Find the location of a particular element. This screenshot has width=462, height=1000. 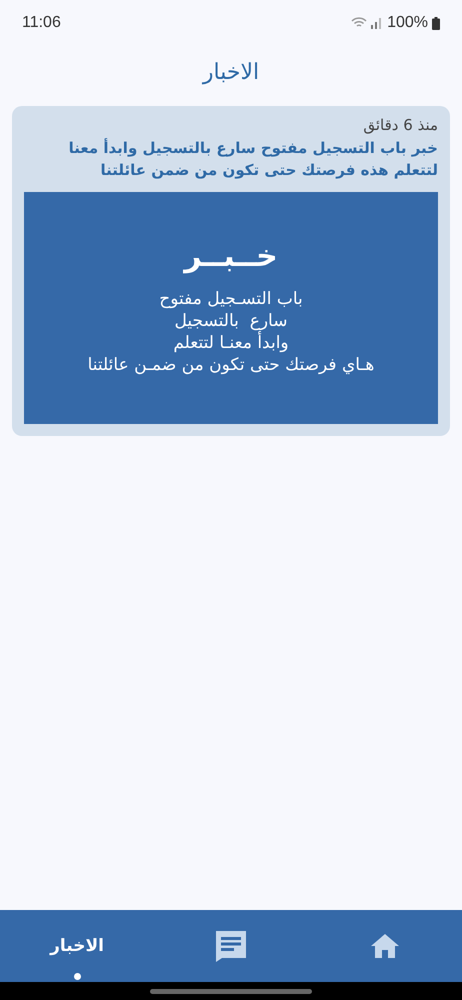

banner-heading: خــبــر is located at coordinates (231, 256).